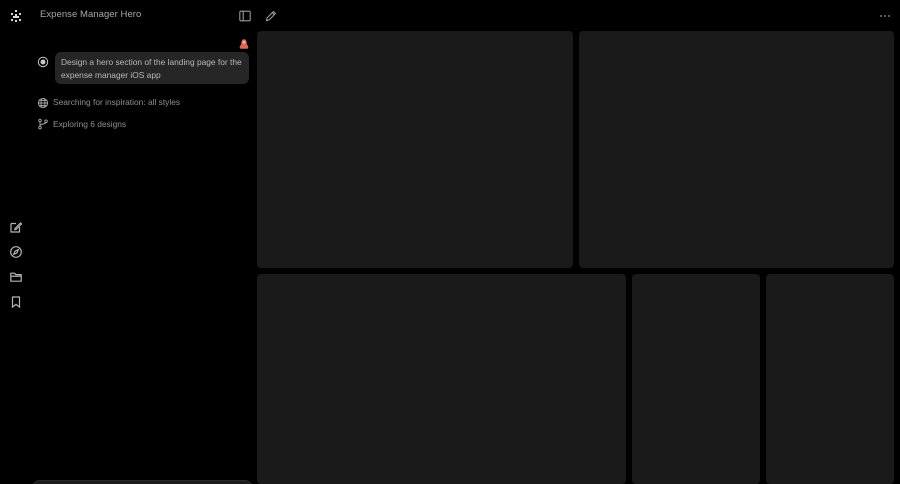  What do you see at coordinates (244, 44) in the screenshot?
I see `user-avatar` at bounding box center [244, 44].